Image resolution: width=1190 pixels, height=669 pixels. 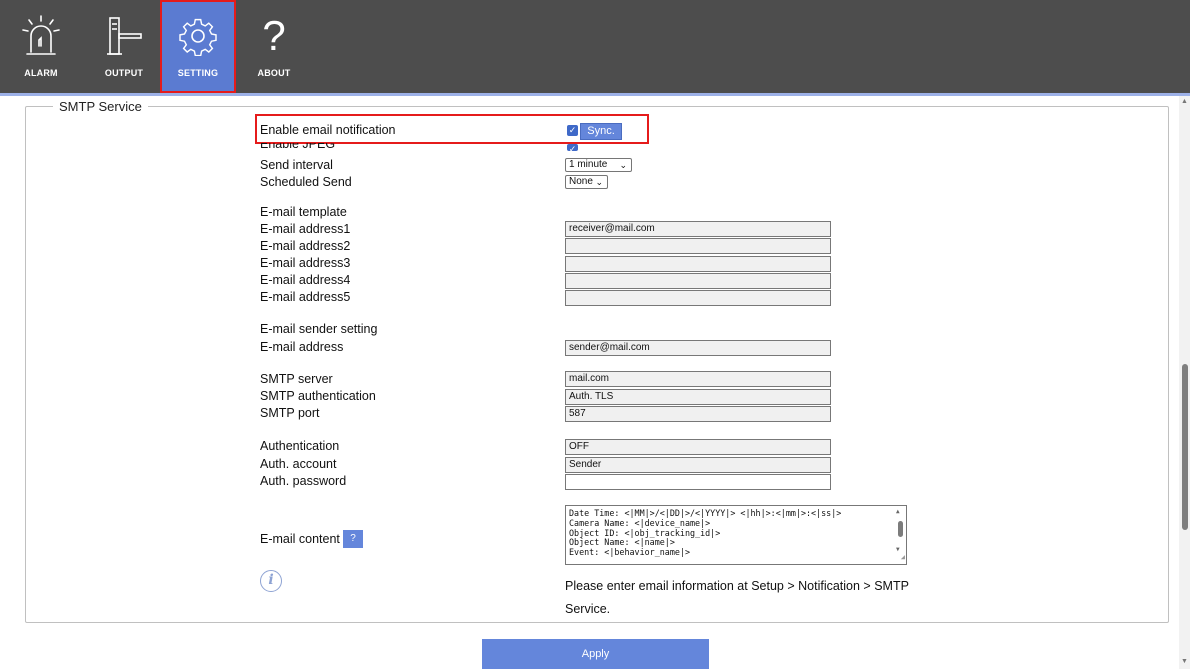 I want to click on nav-setting-button: SETTING, so click(x=198, y=46).